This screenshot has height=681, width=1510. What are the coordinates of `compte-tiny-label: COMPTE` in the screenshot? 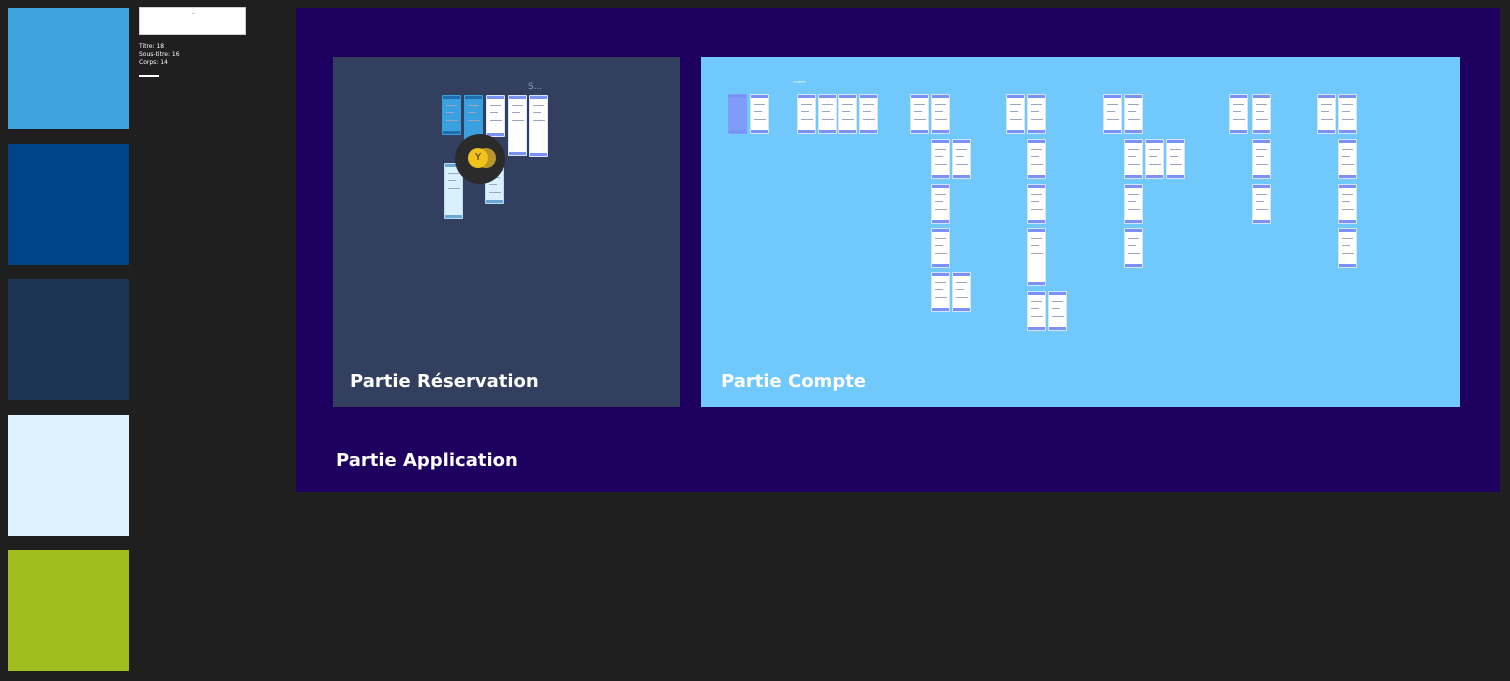 It's located at (799, 82).